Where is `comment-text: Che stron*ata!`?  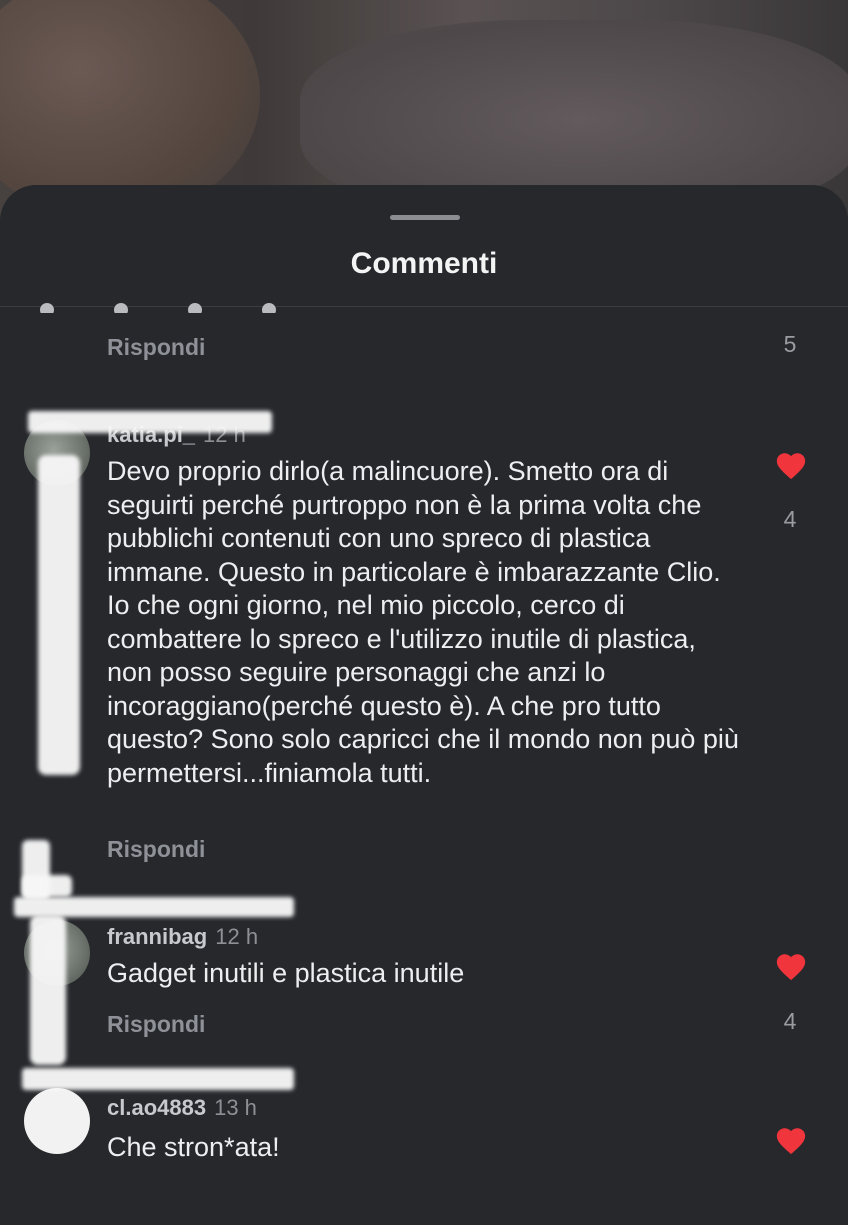 comment-text: Che stron*ata! is located at coordinates (193, 1147).